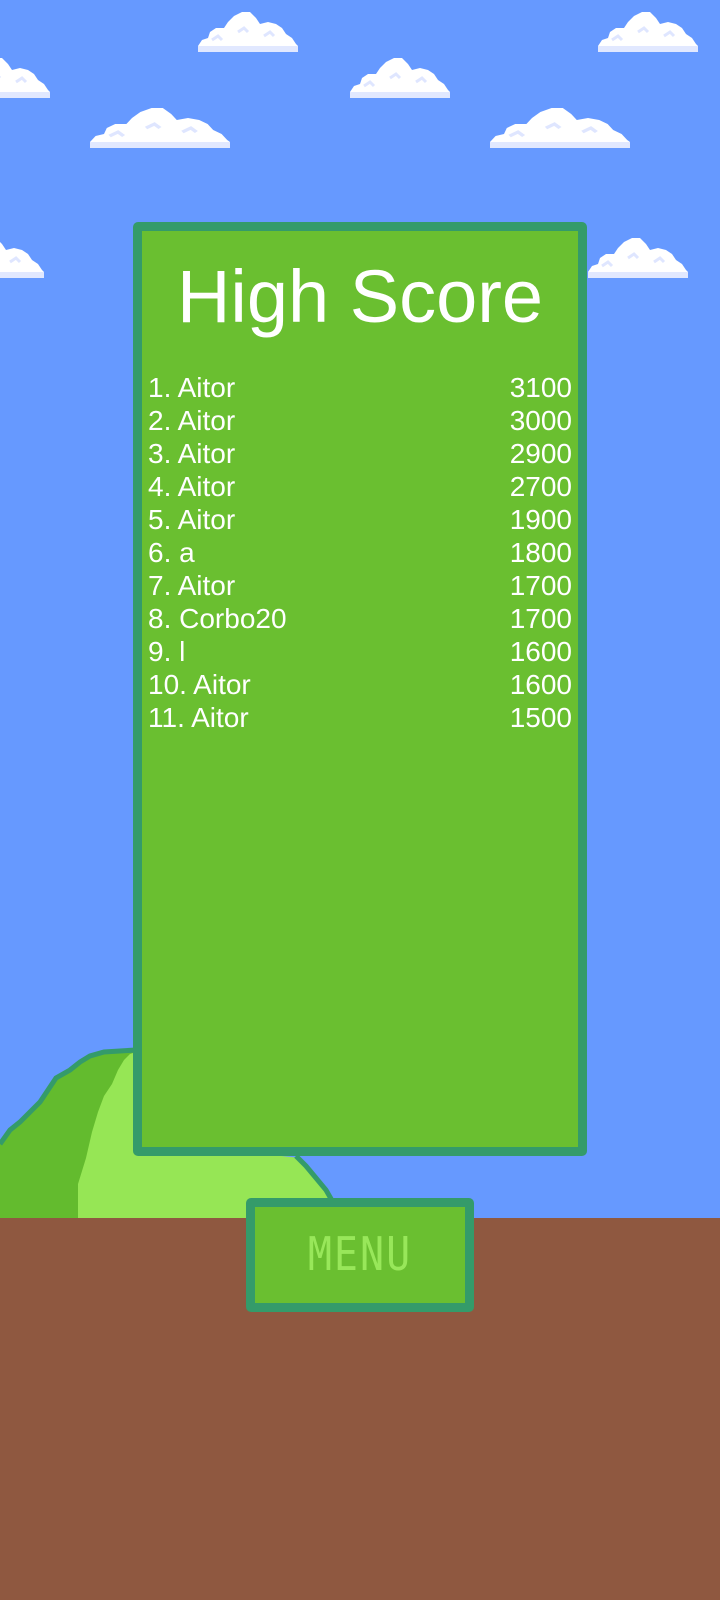 Image resolution: width=720 pixels, height=1600 pixels. I want to click on score-rank: 4., so click(160, 486).